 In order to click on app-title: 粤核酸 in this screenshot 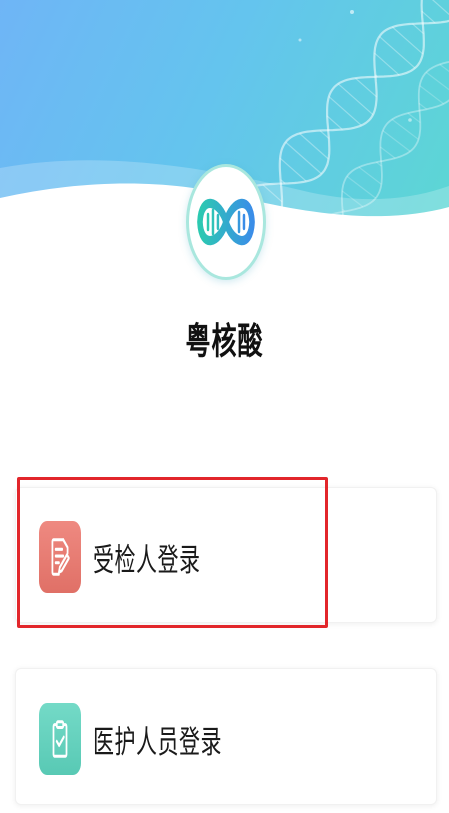, I will do `click(224, 341)`.